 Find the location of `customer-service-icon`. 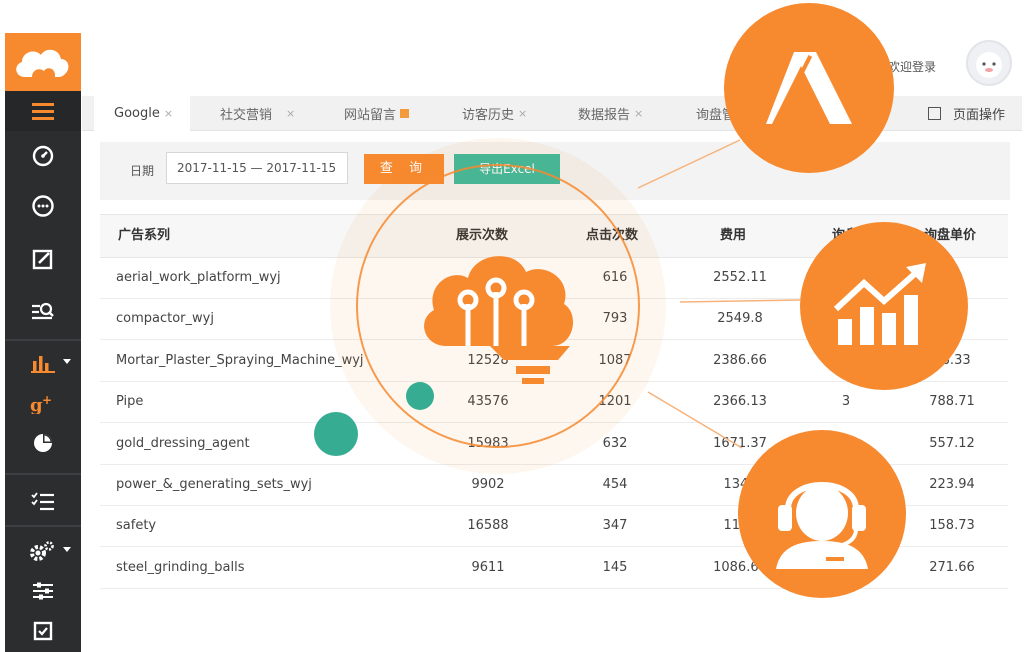

customer-service-icon is located at coordinates (822, 525).